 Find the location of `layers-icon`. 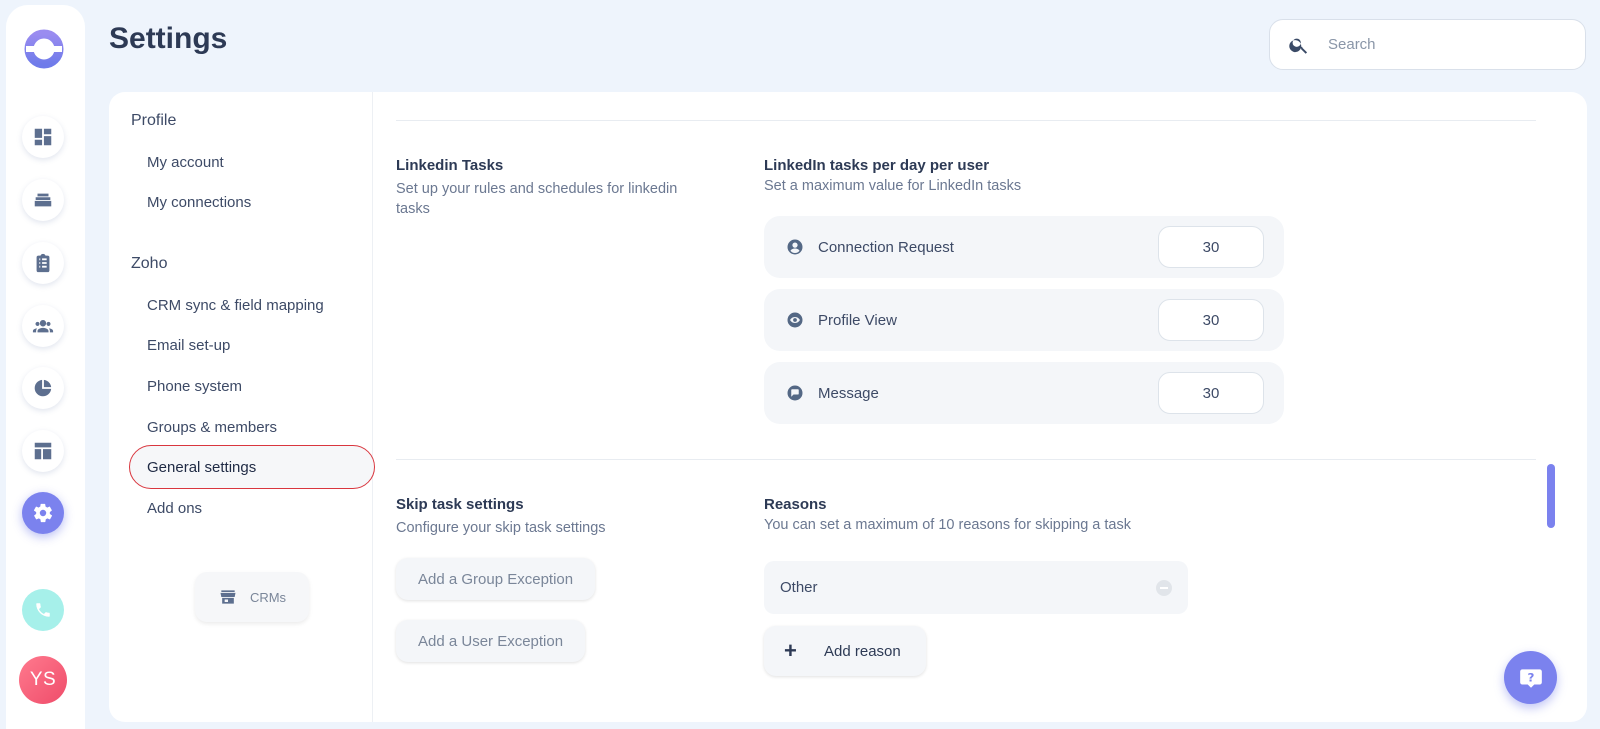

layers-icon is located at coordinates (43, 200).